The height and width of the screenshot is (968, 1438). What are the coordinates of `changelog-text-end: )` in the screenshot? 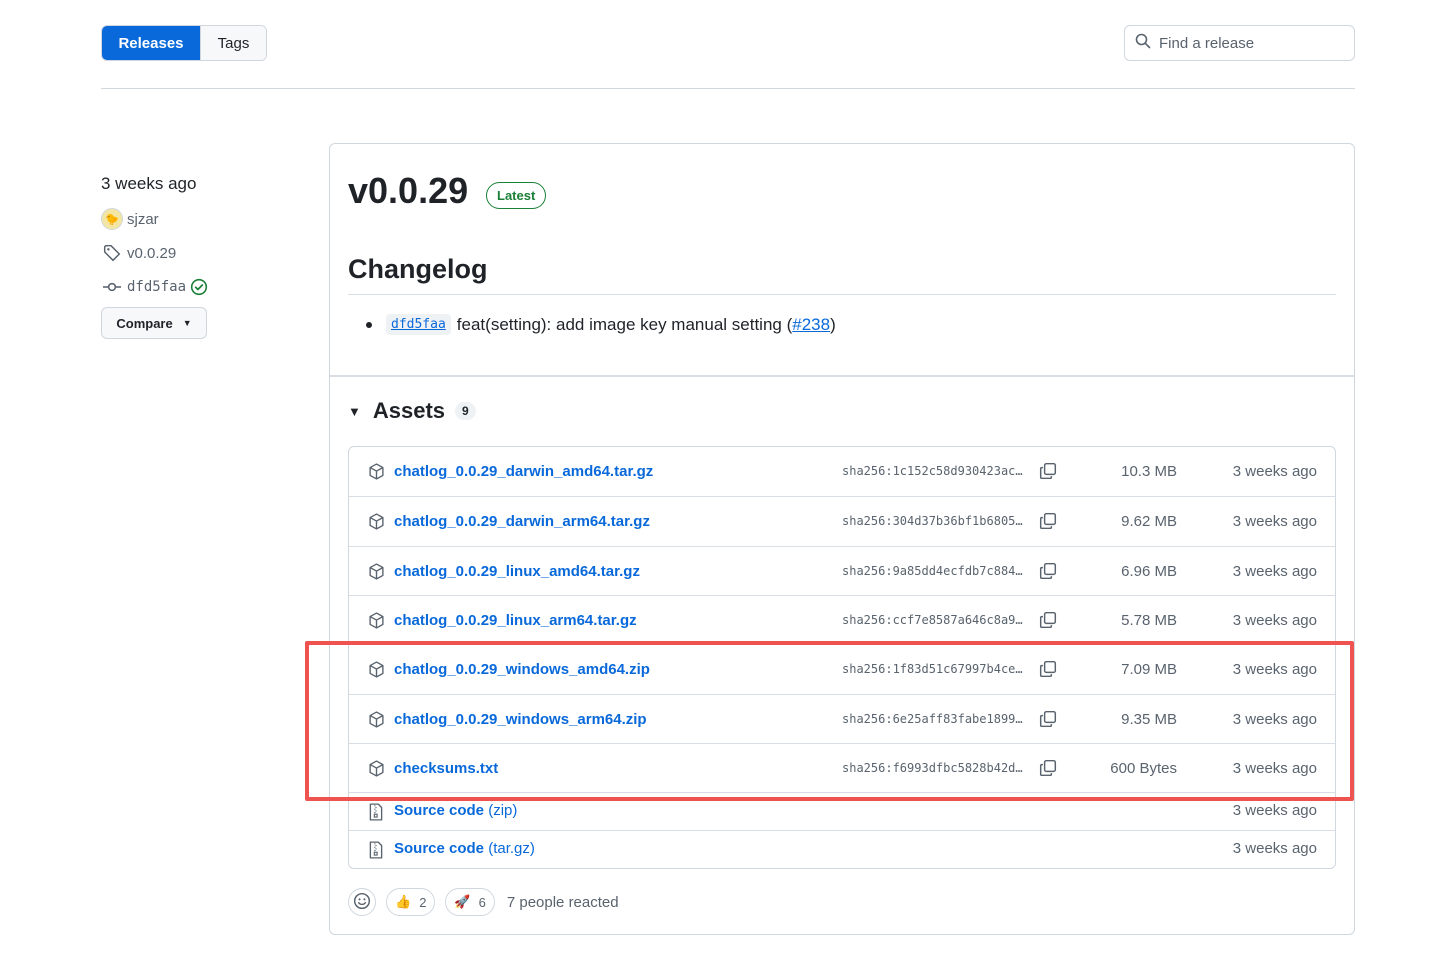 It's located at (833, 324).